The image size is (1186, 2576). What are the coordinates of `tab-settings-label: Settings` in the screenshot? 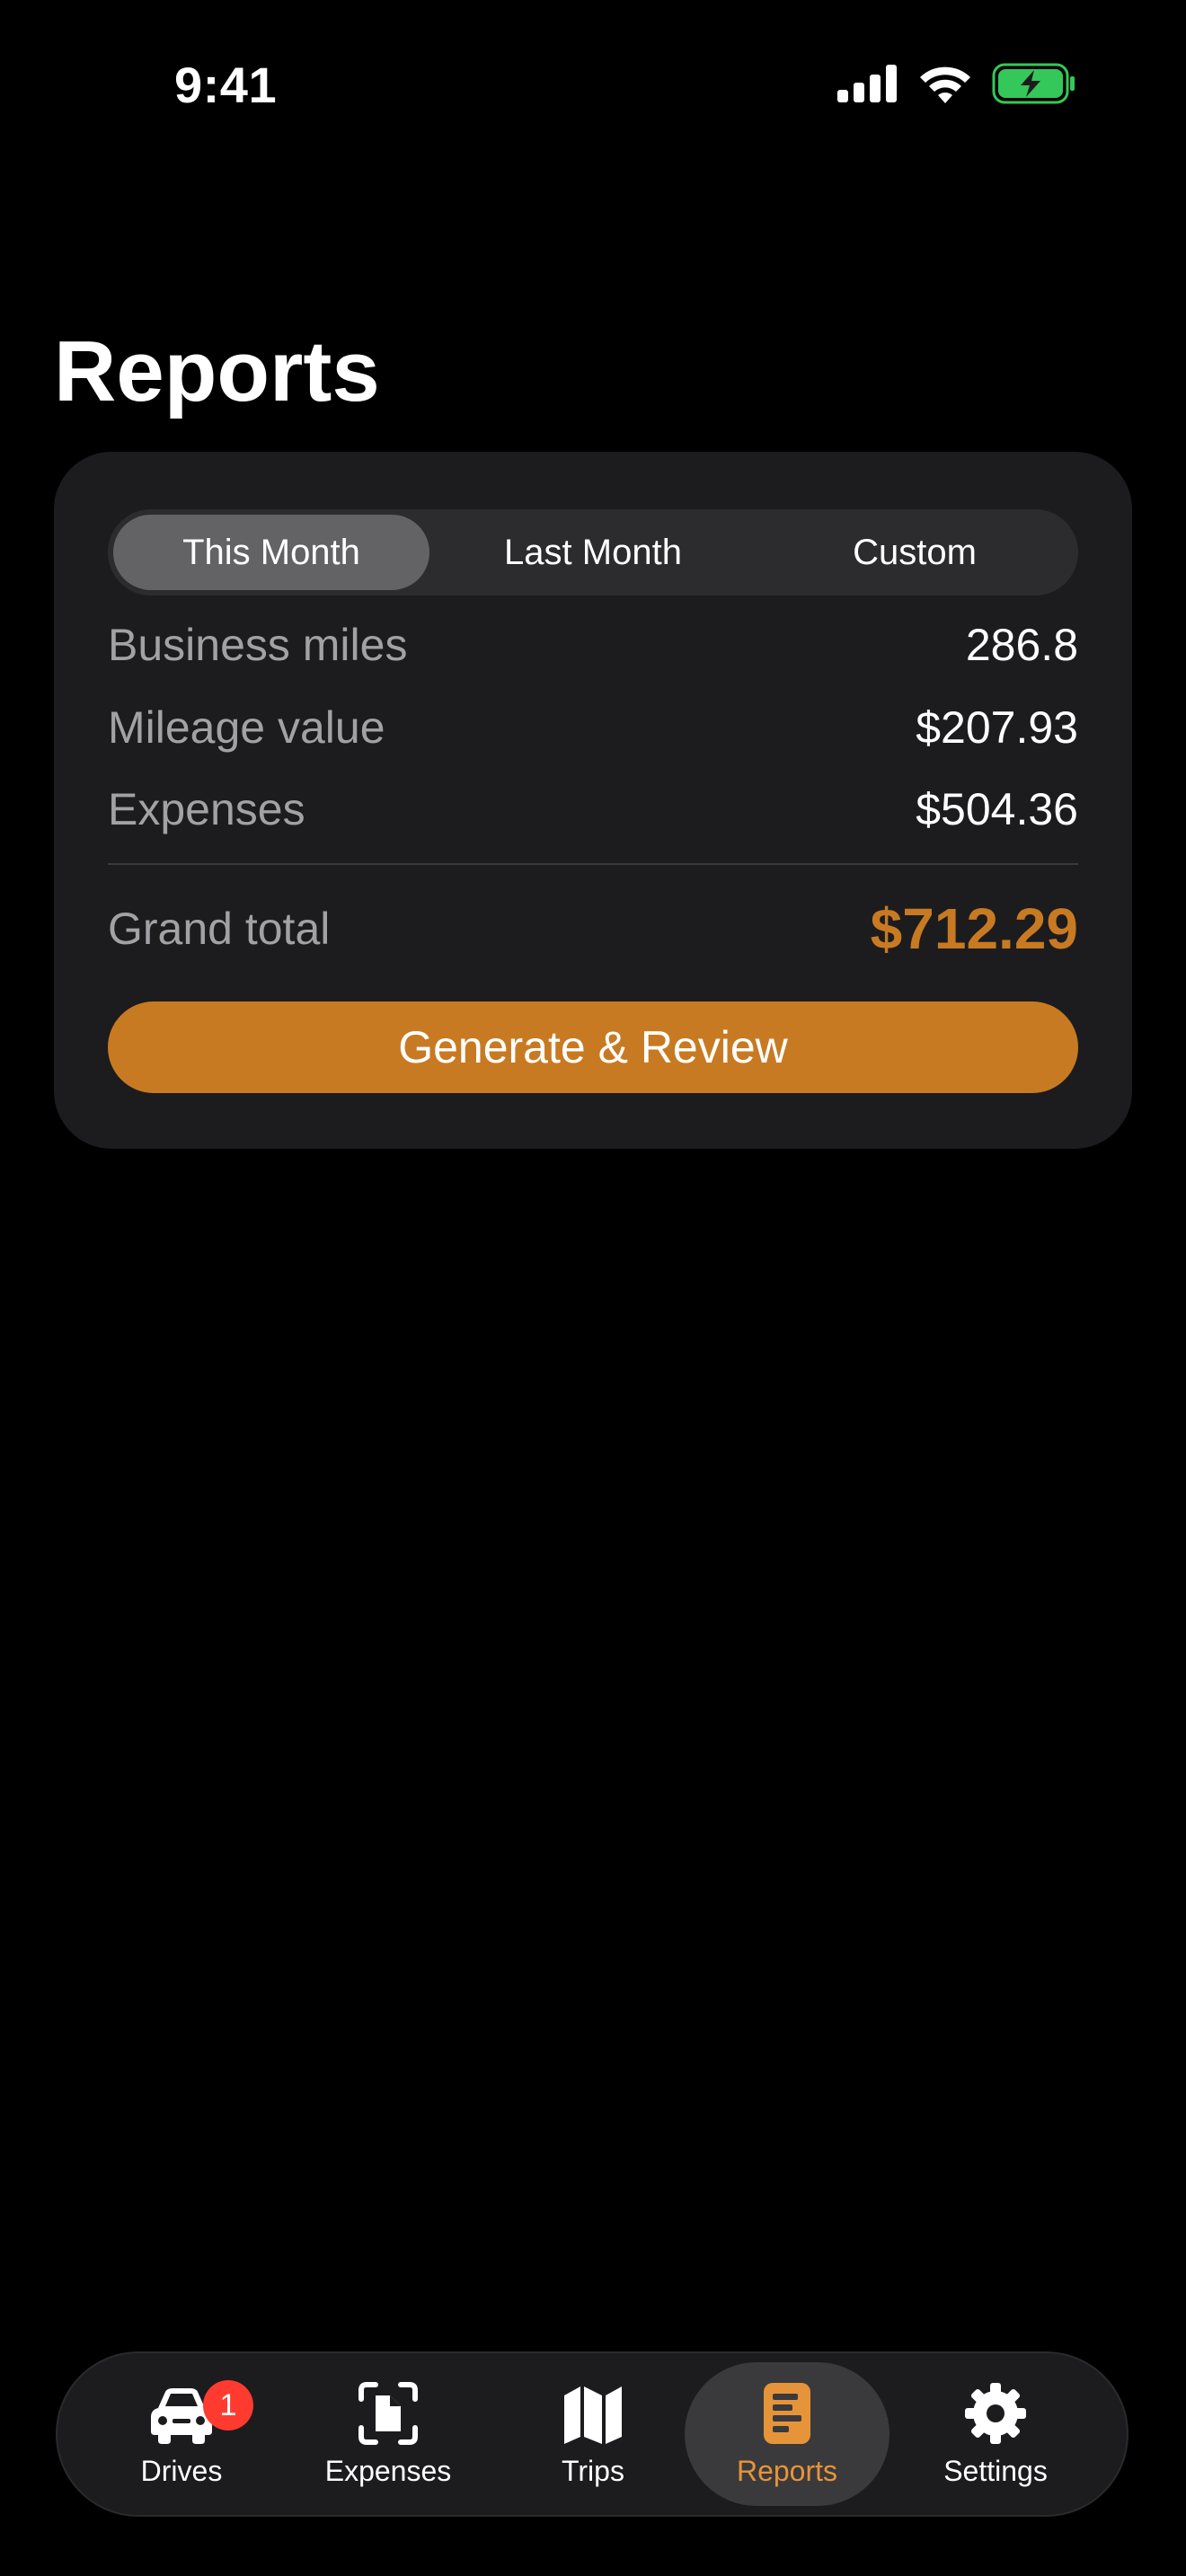 It's located at (995, 2470).